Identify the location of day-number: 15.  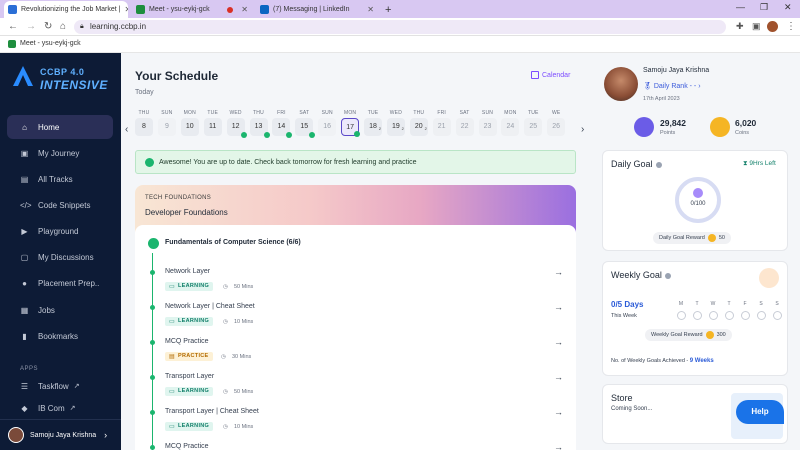
(304, 126).